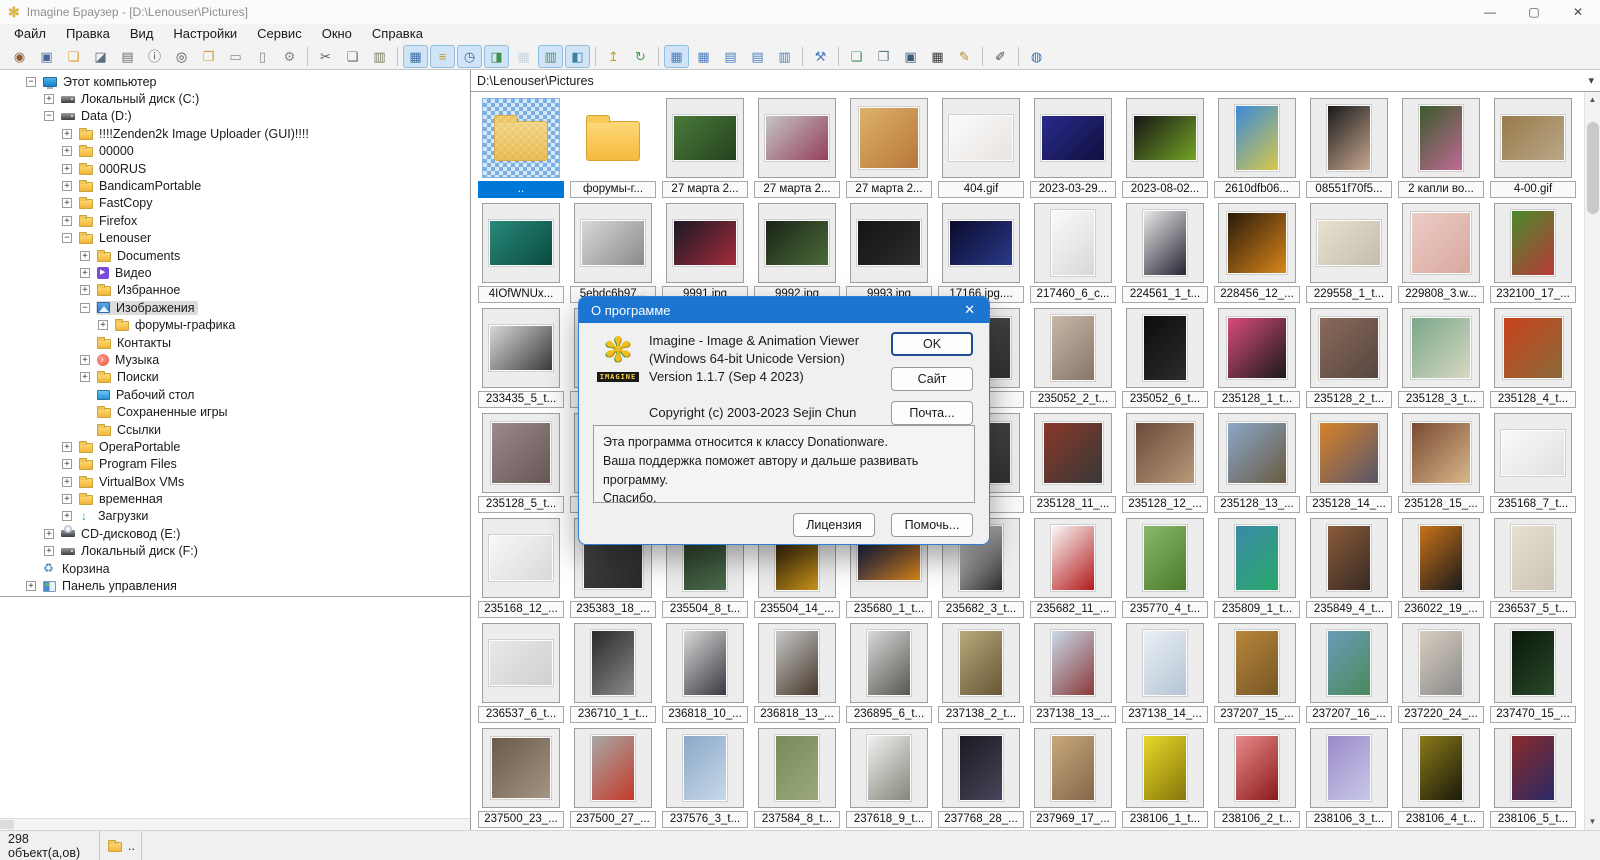  What do you see at coordinates (235, 359) in the screenshot?
I see `tree-item: + Музыка` at bounding box center [235, 359].